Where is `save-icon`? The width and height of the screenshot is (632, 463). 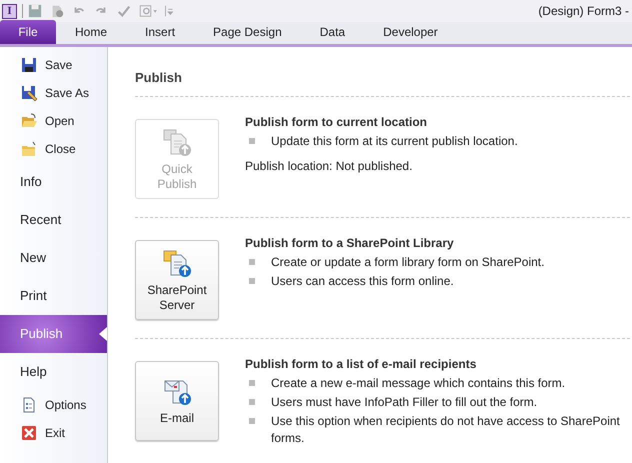
save-icon is located at coordinates (35, 11).